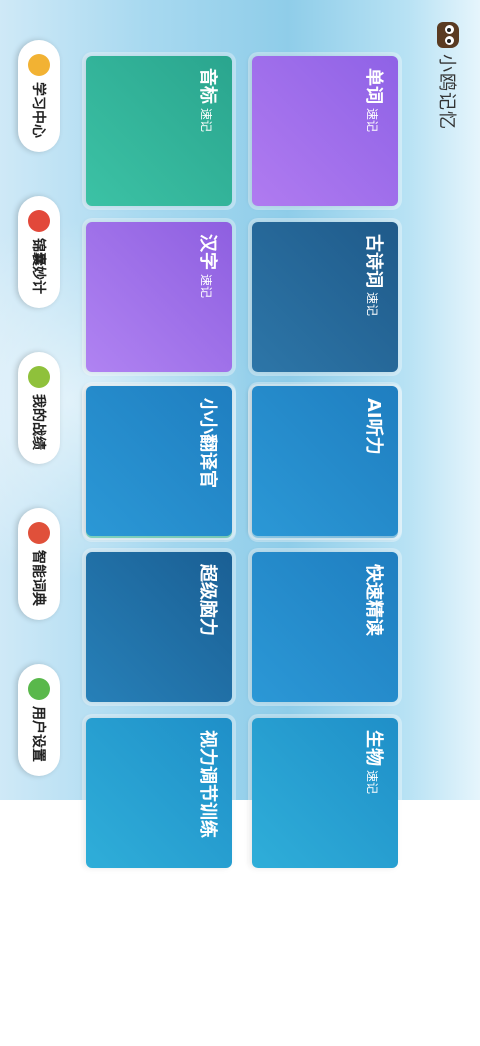 This screenshot has width=480, height=1046. What do you see at coordinates (159, 297) in the screenshot?
I see `card-hanzi: 汉字速记` at bounding box center [159, 297].